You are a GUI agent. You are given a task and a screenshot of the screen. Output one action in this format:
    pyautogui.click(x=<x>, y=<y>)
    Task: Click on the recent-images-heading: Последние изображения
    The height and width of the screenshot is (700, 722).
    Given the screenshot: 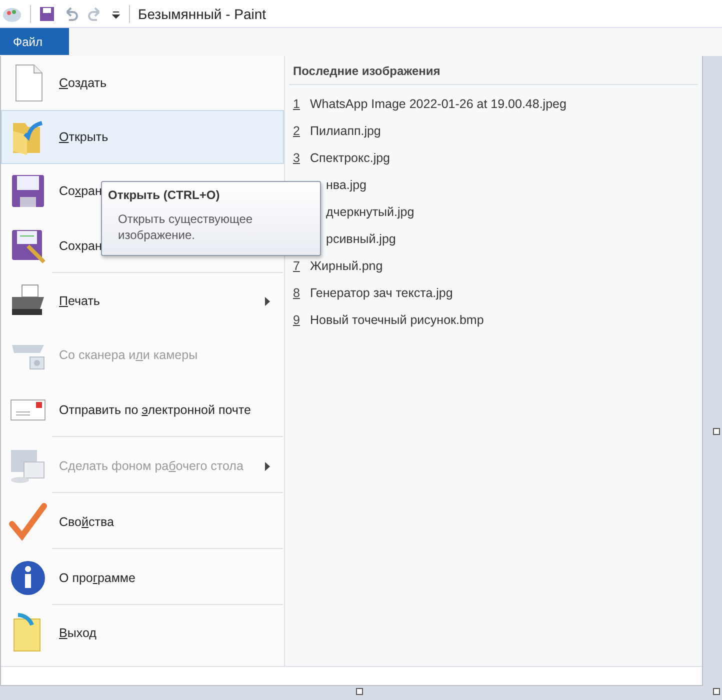 What is the action you would take?
    pyautogui.click(x=493, y=70)
    